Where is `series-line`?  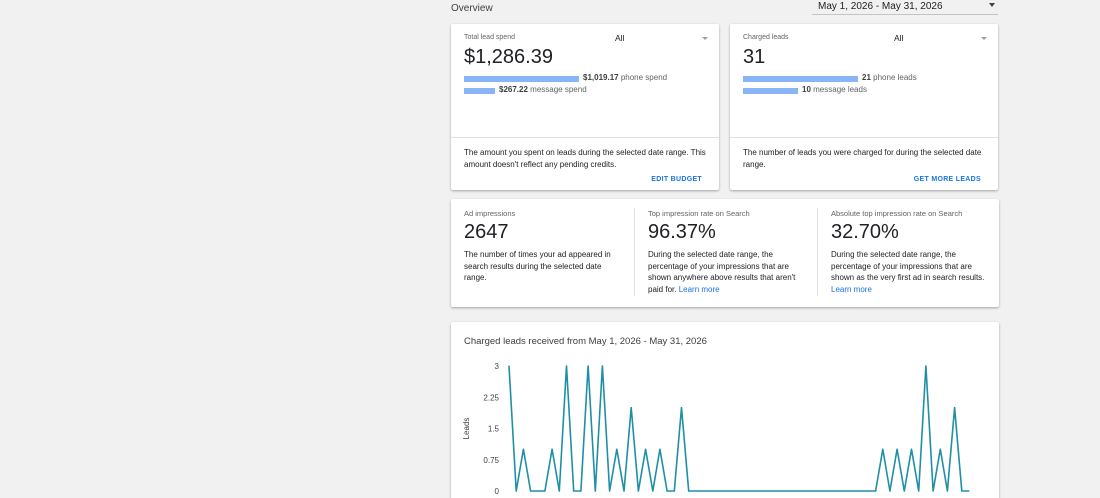 series-line is located at coordinates (738, 428).